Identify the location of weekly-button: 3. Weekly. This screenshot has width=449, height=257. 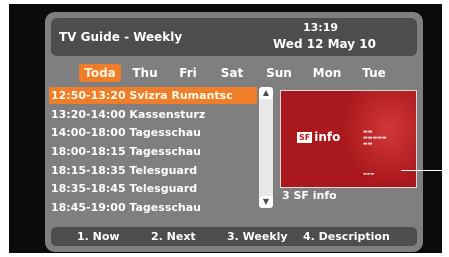
(257, 236).